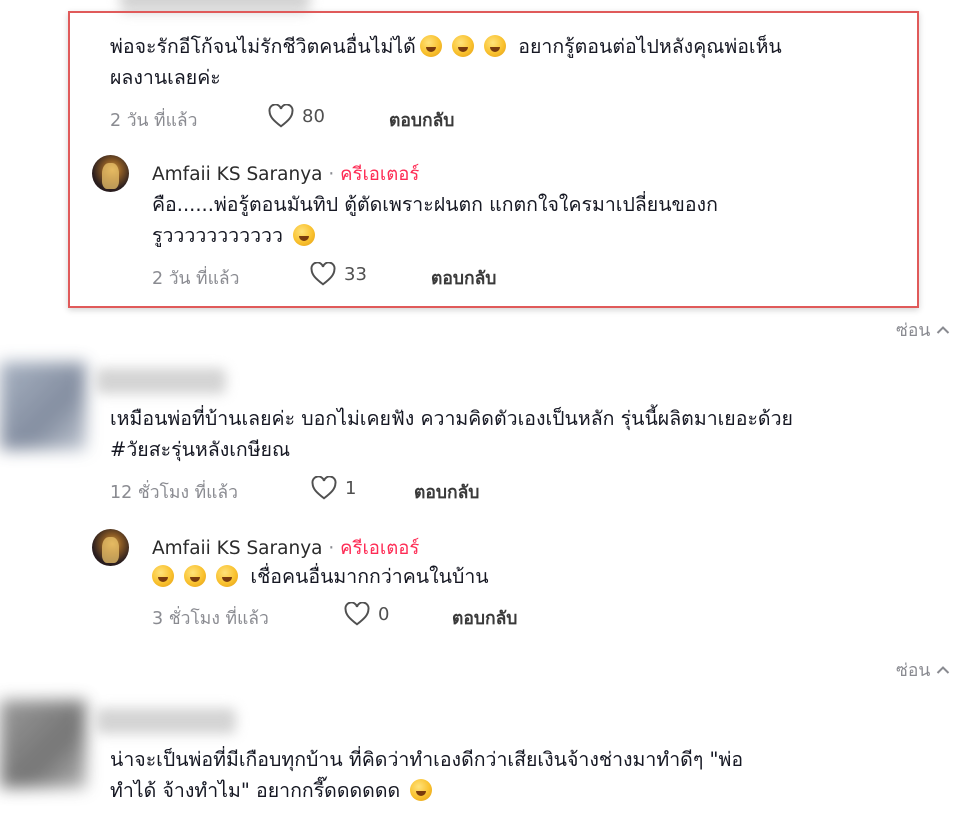 The width and height of the screenshot is (973, 819). Describe the element at coordinates (304, 235) in the screenshot. I see `face-with-tears-of-joy-icon` at that location.